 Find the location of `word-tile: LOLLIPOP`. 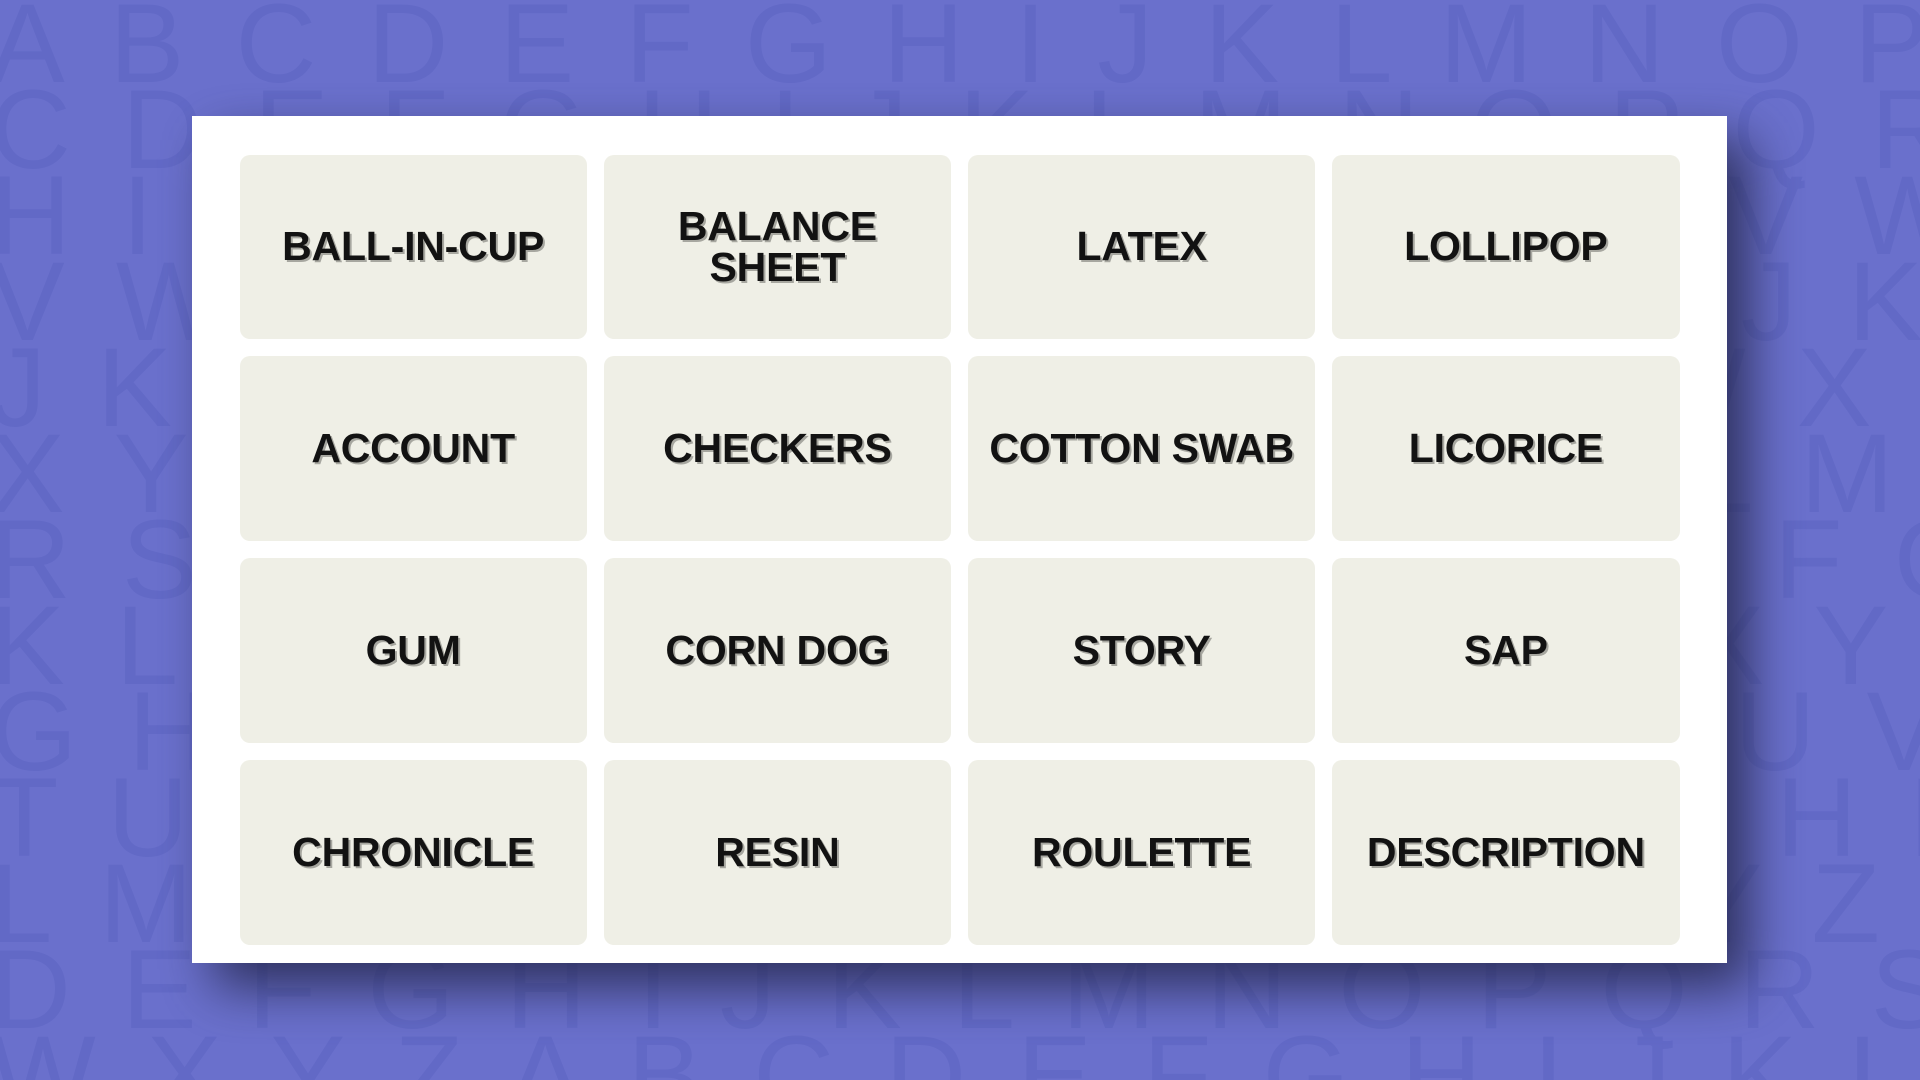

word-tile: LOLLIPOP is located at coordinates (1506, 247).